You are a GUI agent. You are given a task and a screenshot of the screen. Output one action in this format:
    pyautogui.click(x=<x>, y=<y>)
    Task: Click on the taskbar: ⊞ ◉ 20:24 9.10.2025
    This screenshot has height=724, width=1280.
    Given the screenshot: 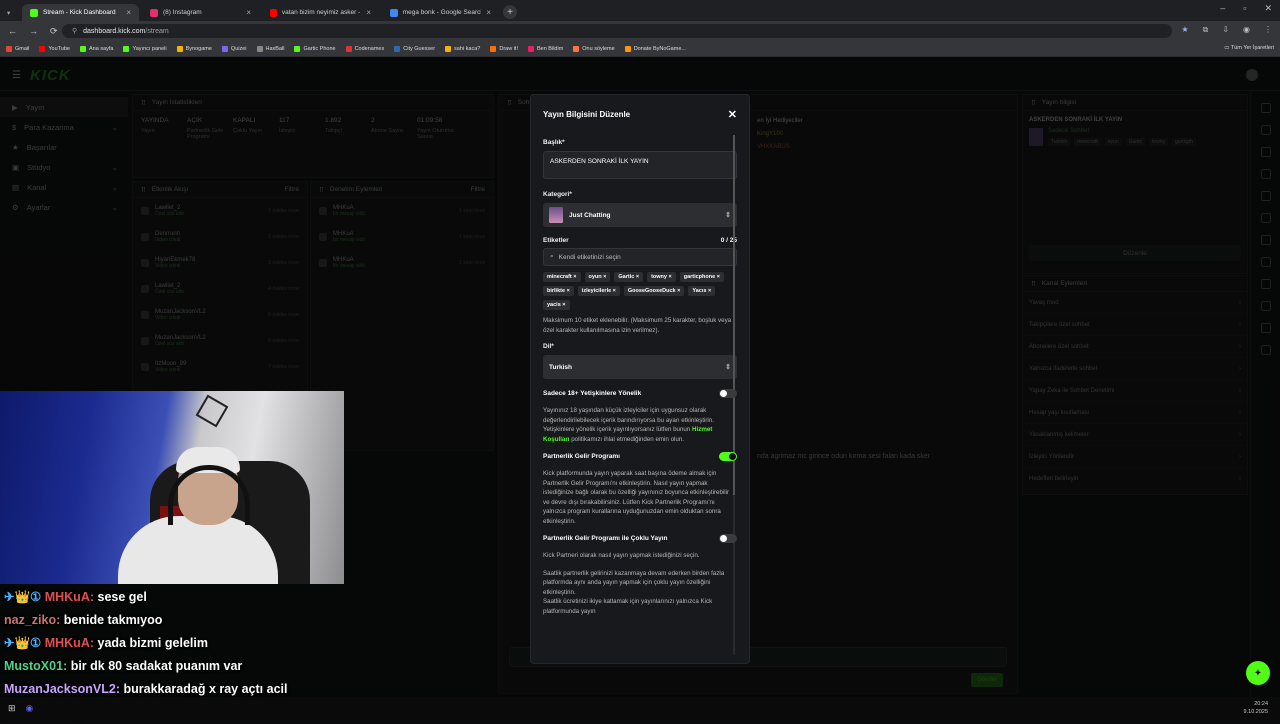 What is the action you would take?
    pyautogui.click(x=640, y=708)
    